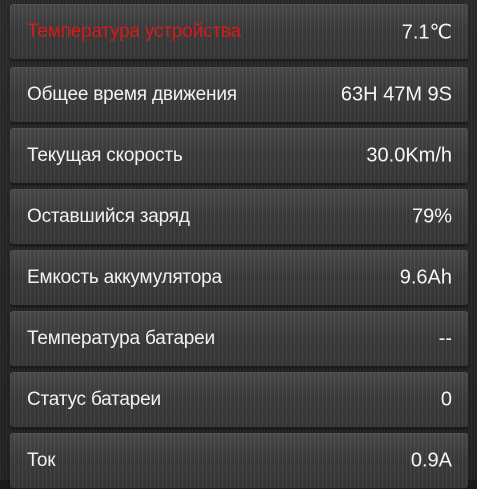  Describe the element at coordinates (239, 339) in the screenshot. I see `row-battery-temperature: Температура батареи --` at that location.